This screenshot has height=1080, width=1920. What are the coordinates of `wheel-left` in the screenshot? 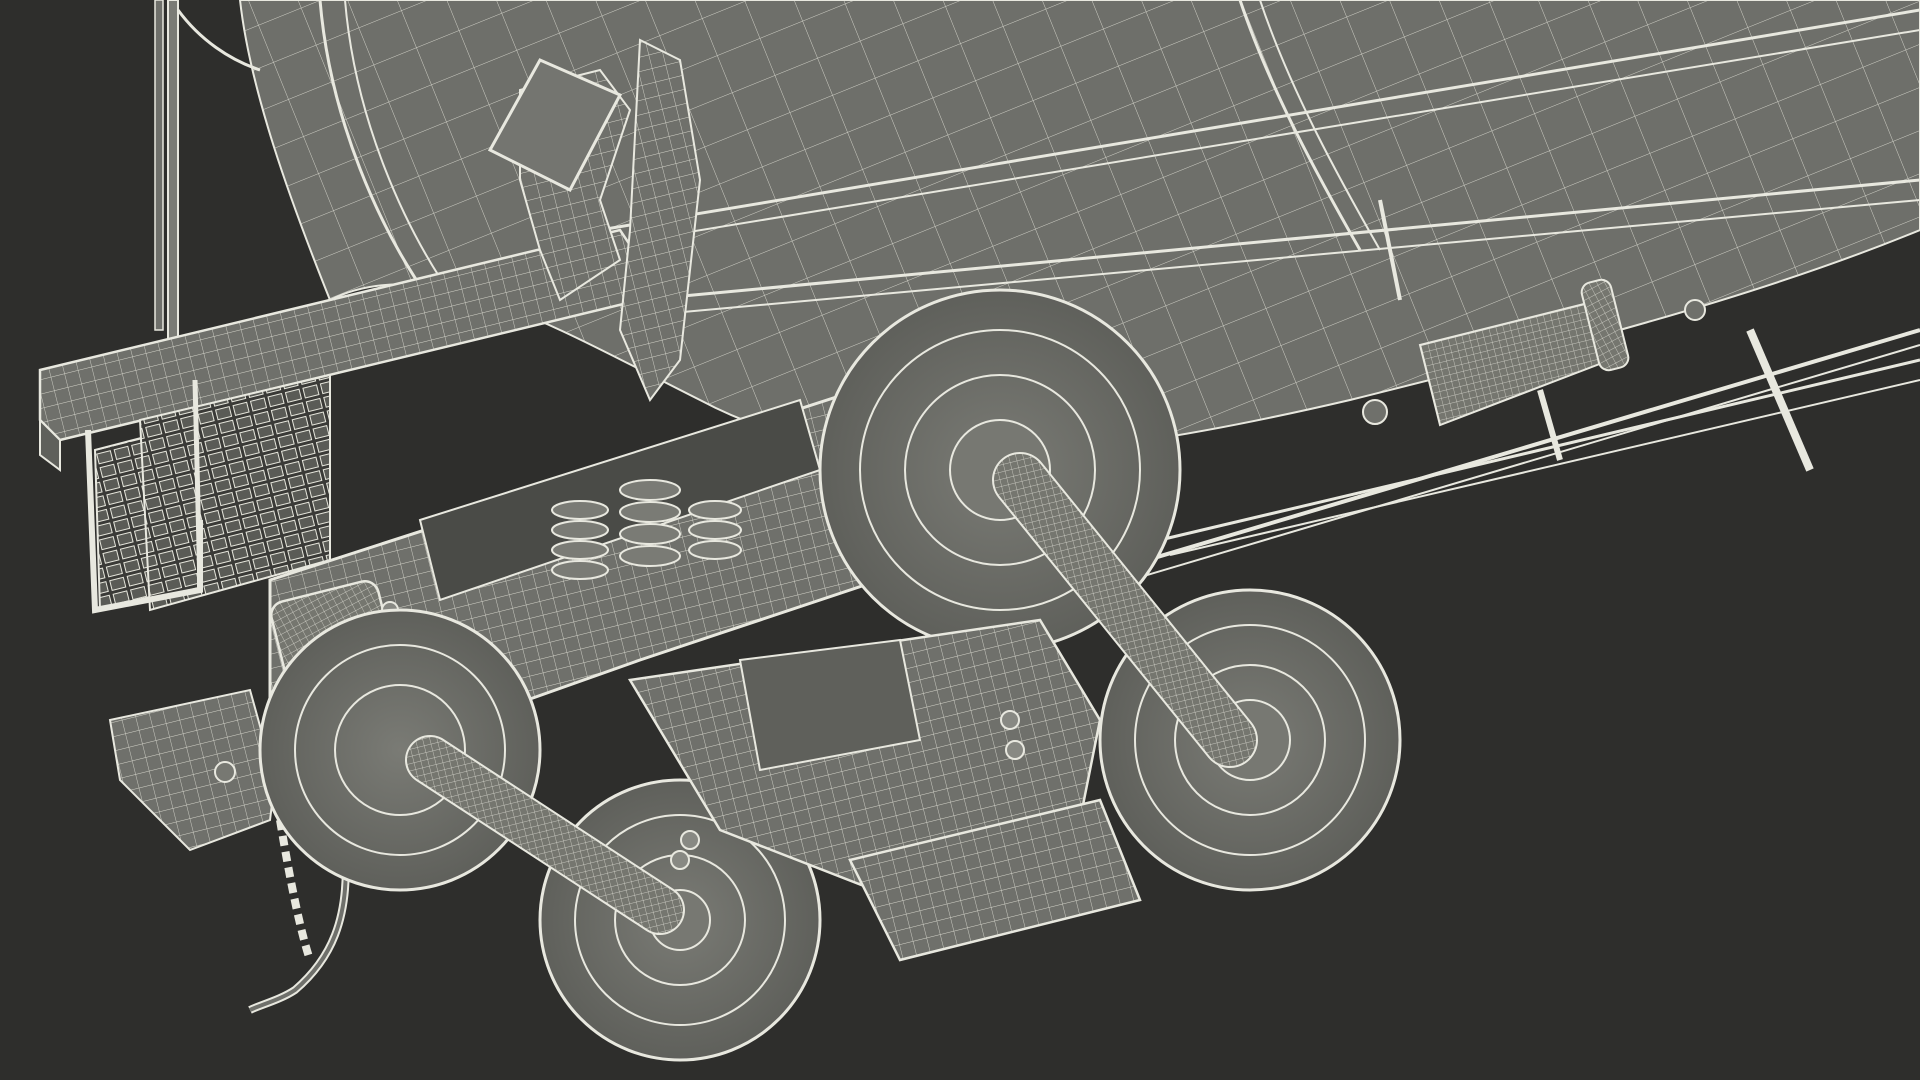 It's located at (400, 750).